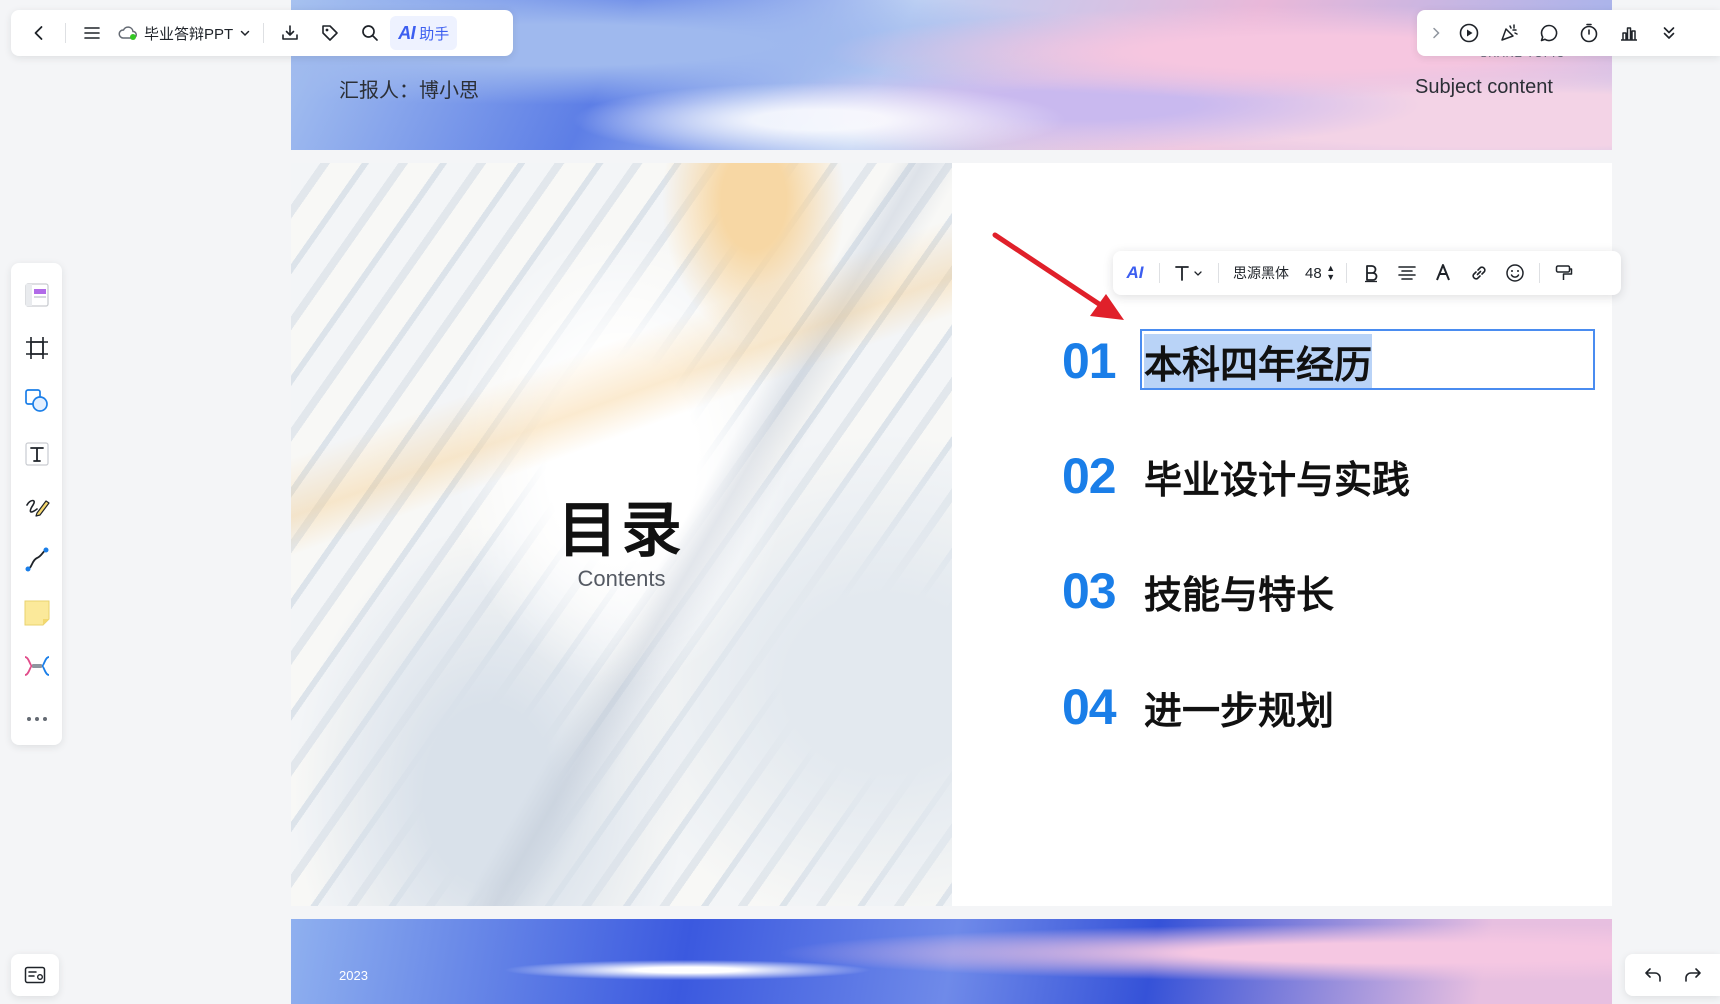 This screenshot has width=1720, height=1004. I want to click on comment-button, so click(1549, 33).